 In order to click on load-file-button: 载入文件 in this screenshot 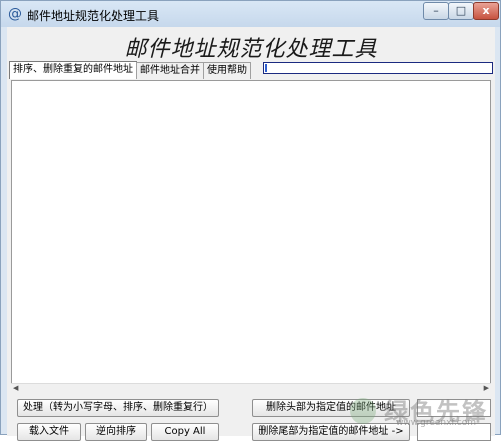, I will do `click(49, 432)`.